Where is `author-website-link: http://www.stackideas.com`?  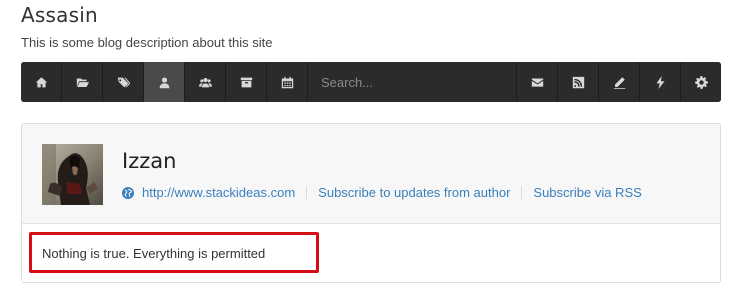 author-website-link: http://www.stackideas.com is located at coordinates (218, 192).